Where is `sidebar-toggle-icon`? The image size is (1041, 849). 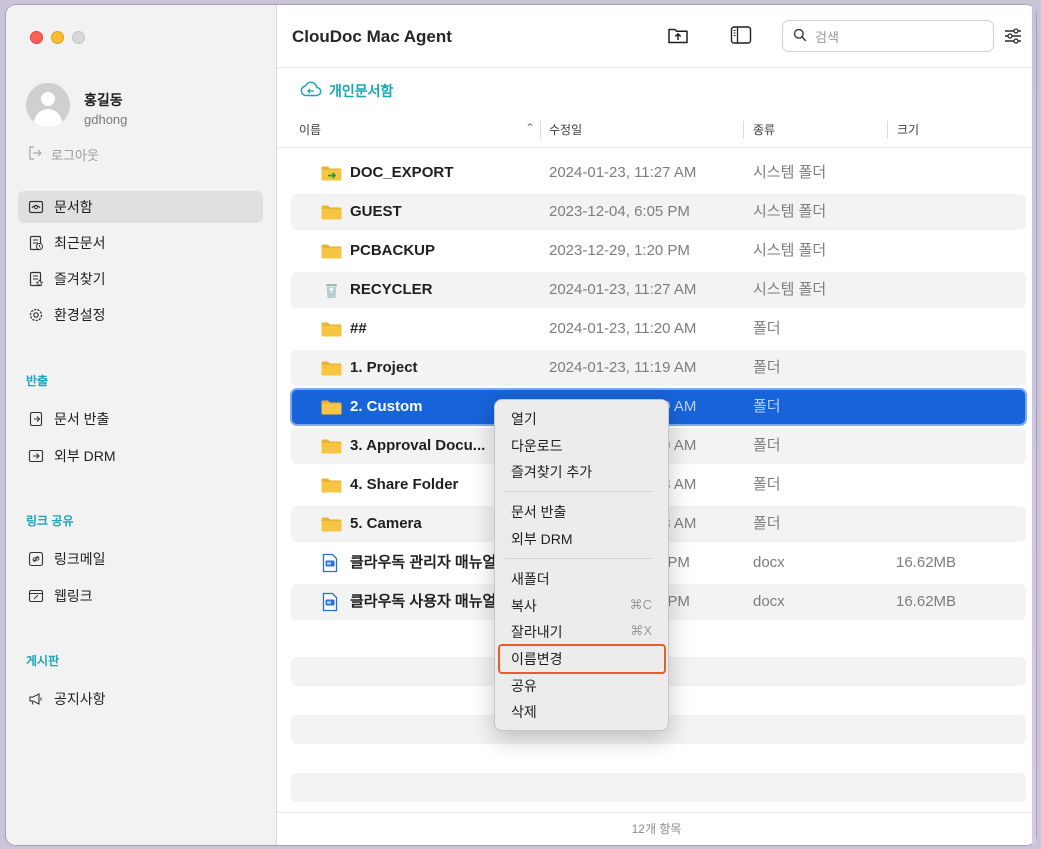
sidebar-toggle-icon is located at coordinates (741, 37).